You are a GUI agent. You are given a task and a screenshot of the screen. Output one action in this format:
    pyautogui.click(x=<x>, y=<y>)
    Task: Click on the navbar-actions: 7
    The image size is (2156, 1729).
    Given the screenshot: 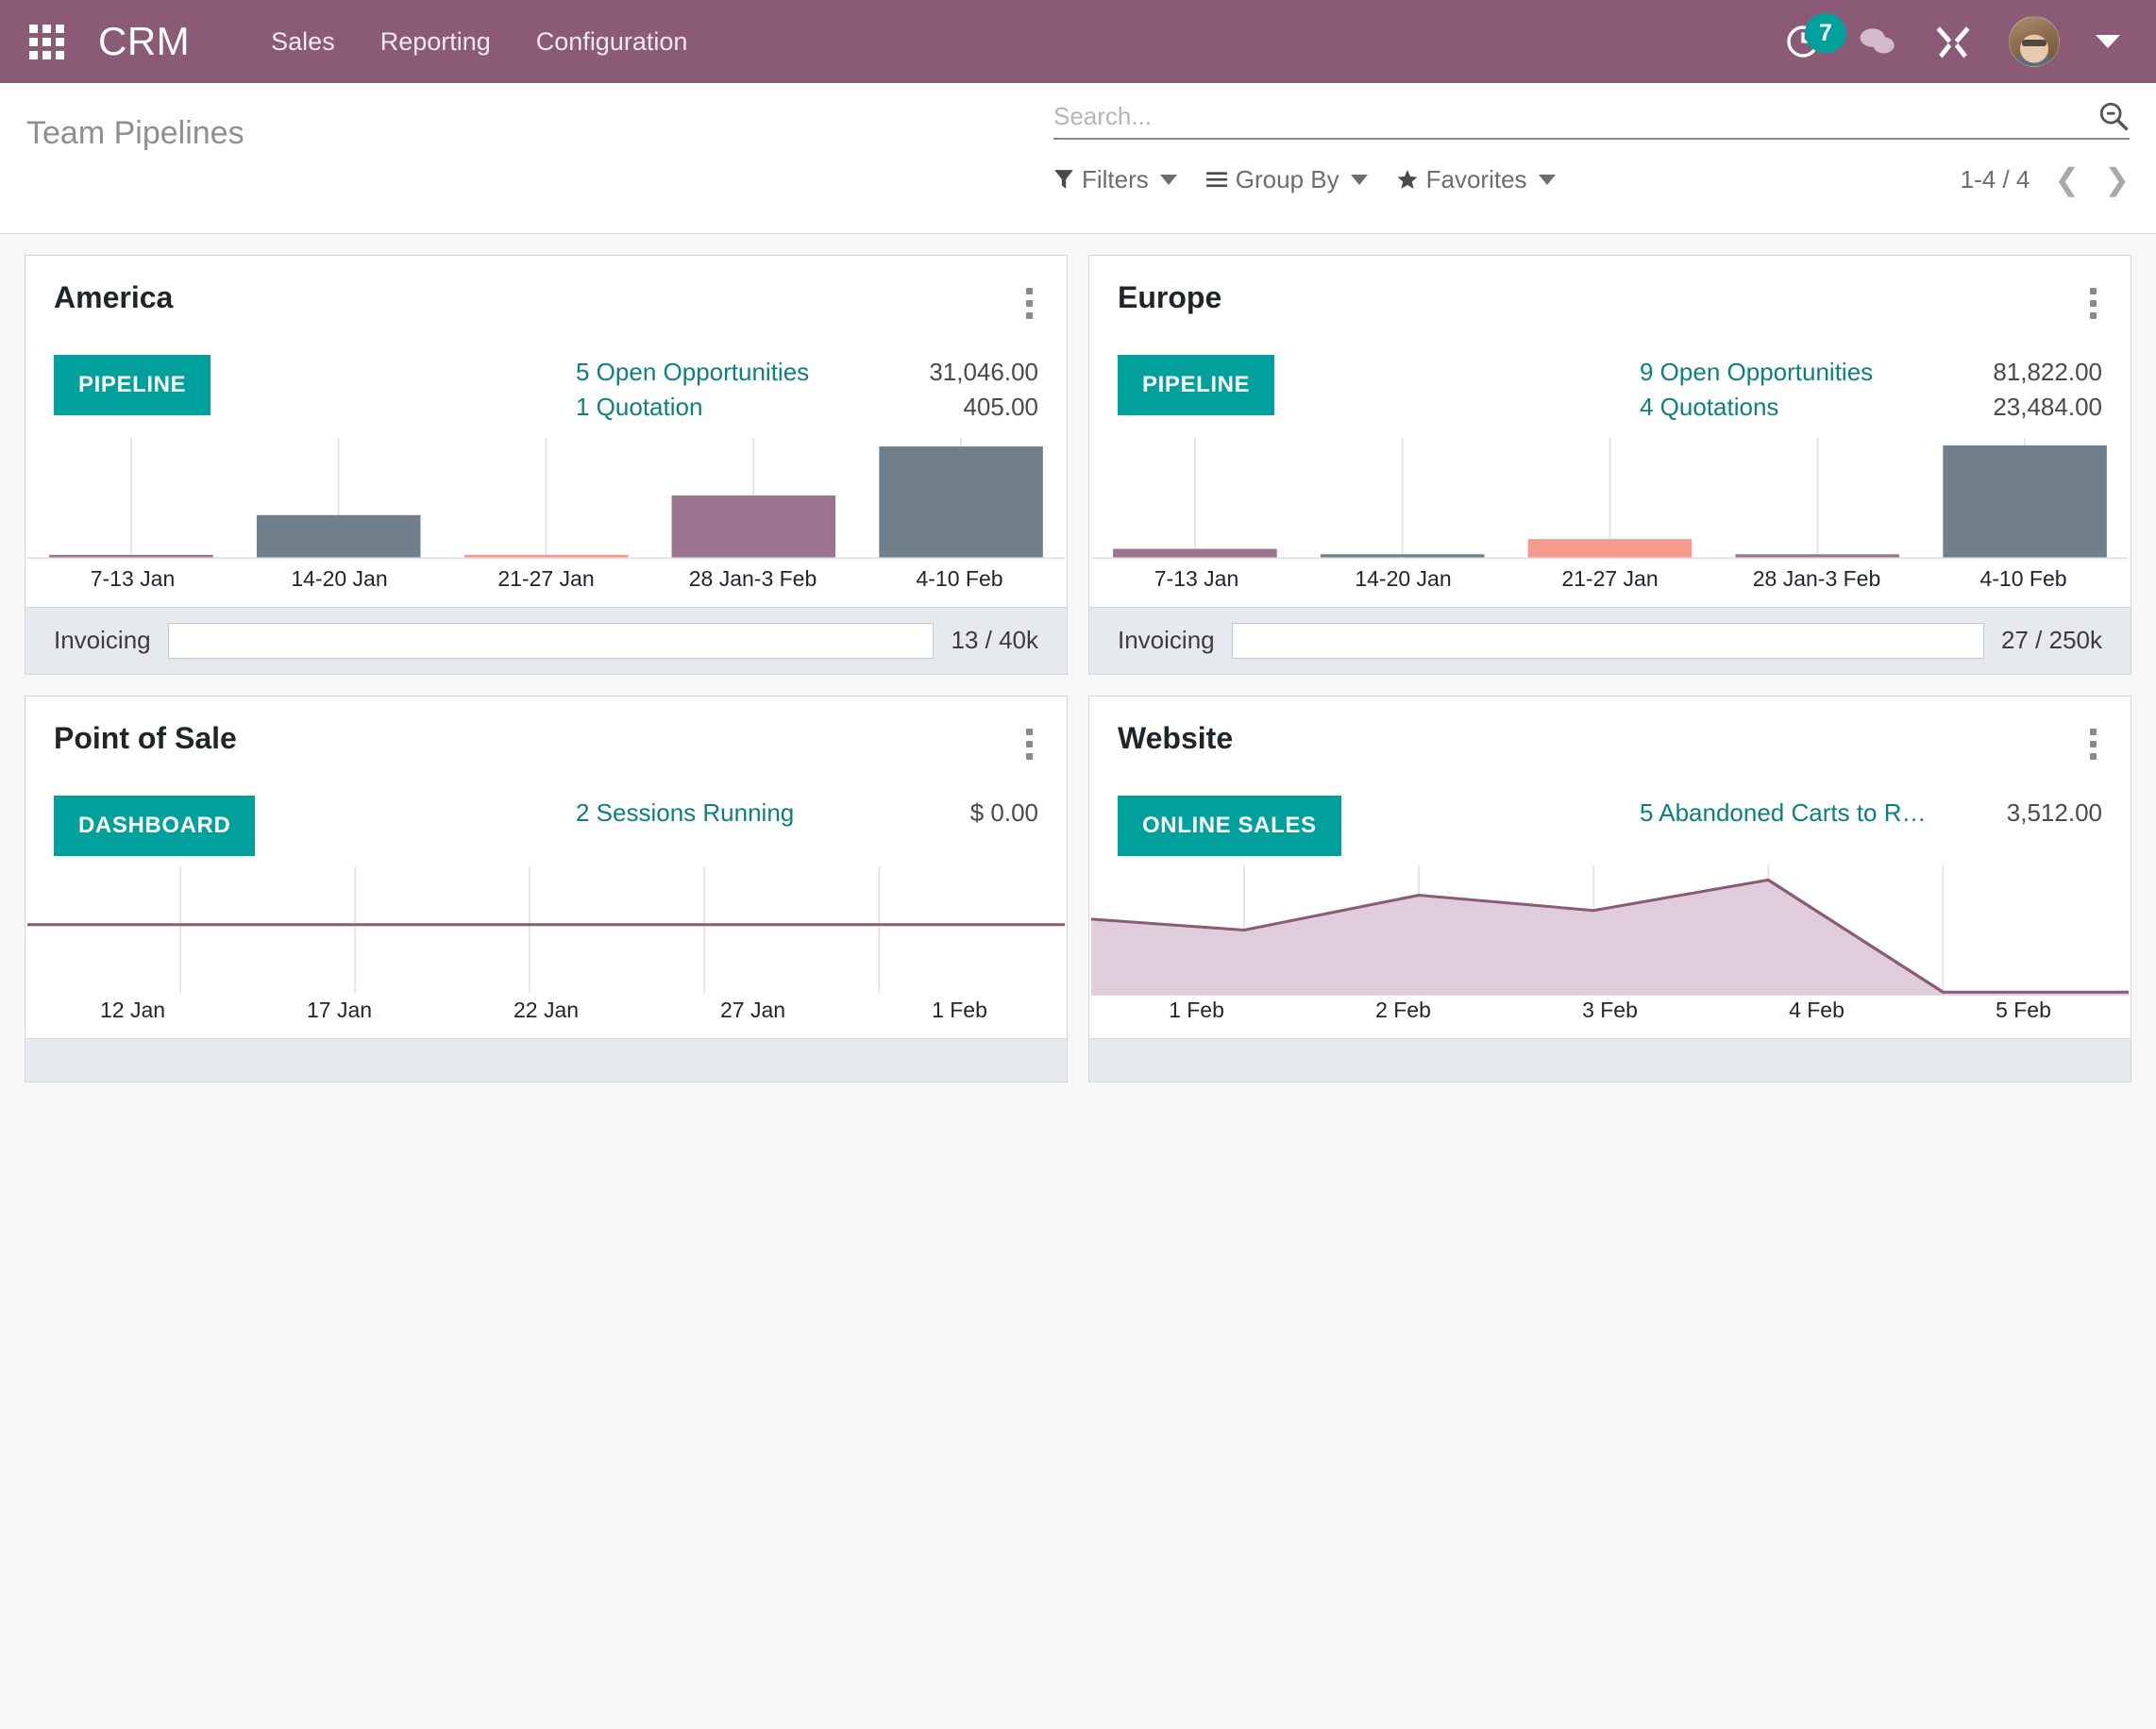 What is the action you would take?
    pyautogui.click(x=1957, y=40)
    